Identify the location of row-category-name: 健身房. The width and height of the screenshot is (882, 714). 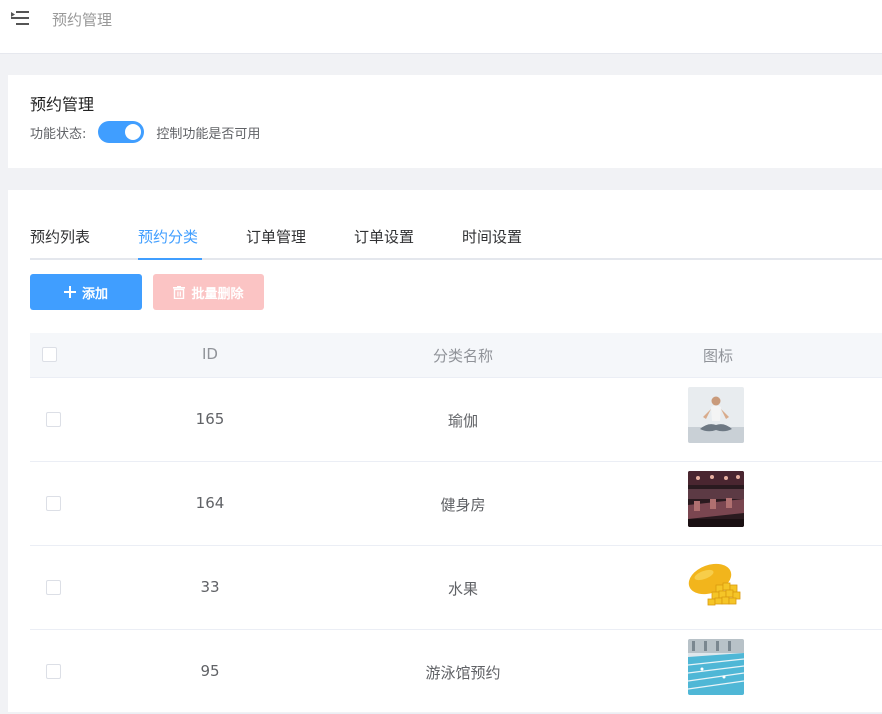
(463, 505).